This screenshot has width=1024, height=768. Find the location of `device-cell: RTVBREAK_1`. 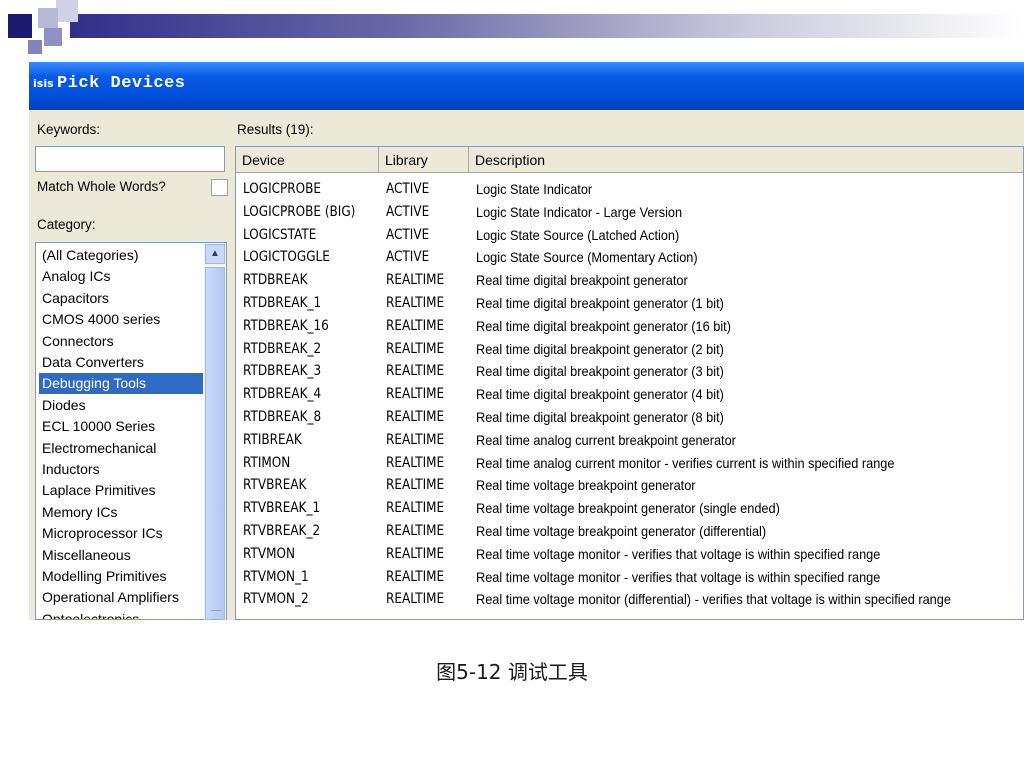

device-cell: RTVBREAK_1 is located at coordinates (282, 508).